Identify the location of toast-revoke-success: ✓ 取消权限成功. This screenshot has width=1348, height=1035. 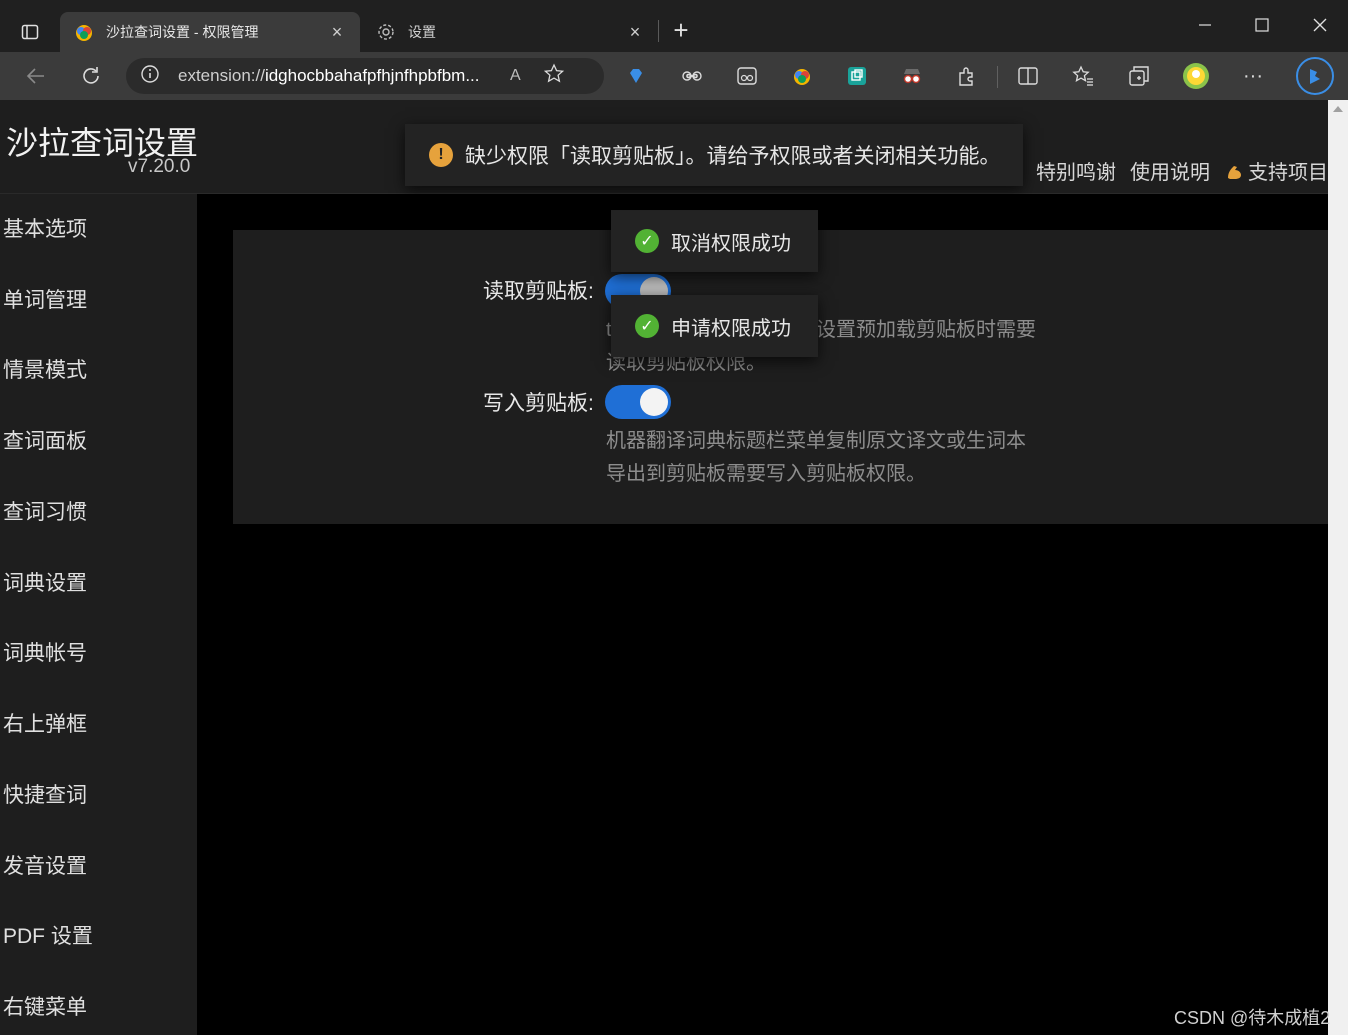
(714, 241).